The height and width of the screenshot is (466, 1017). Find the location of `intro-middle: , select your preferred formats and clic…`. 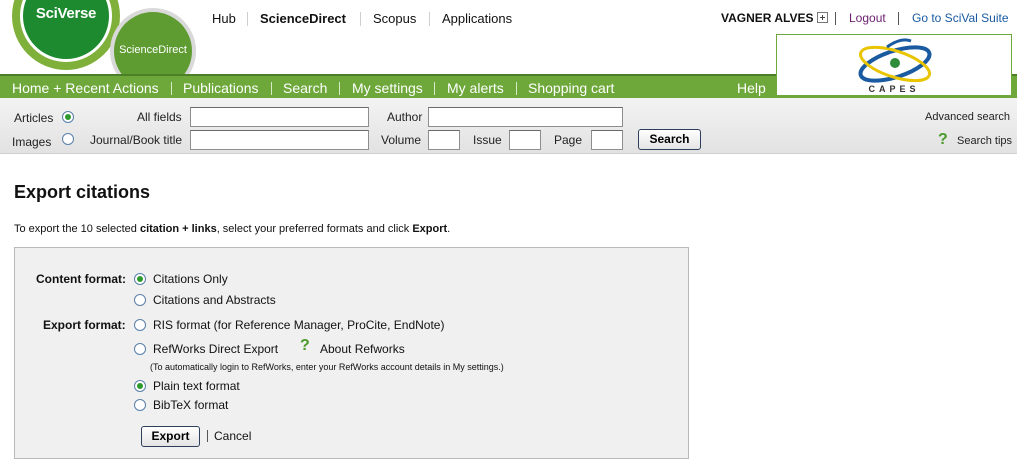

intro-middle: , select your preferred formats and clic… is located at coordinates (314, 229).